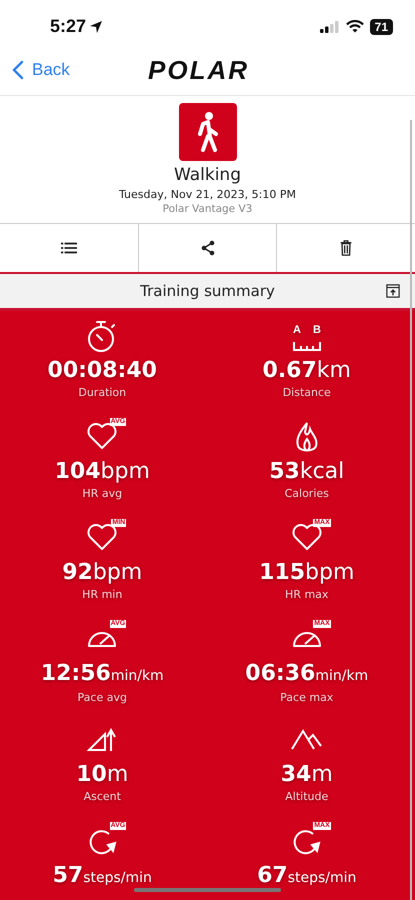 Image resolution: width=415 pixels, height=900 pixels. I want to click on ascent-icon, so click(102, 740).